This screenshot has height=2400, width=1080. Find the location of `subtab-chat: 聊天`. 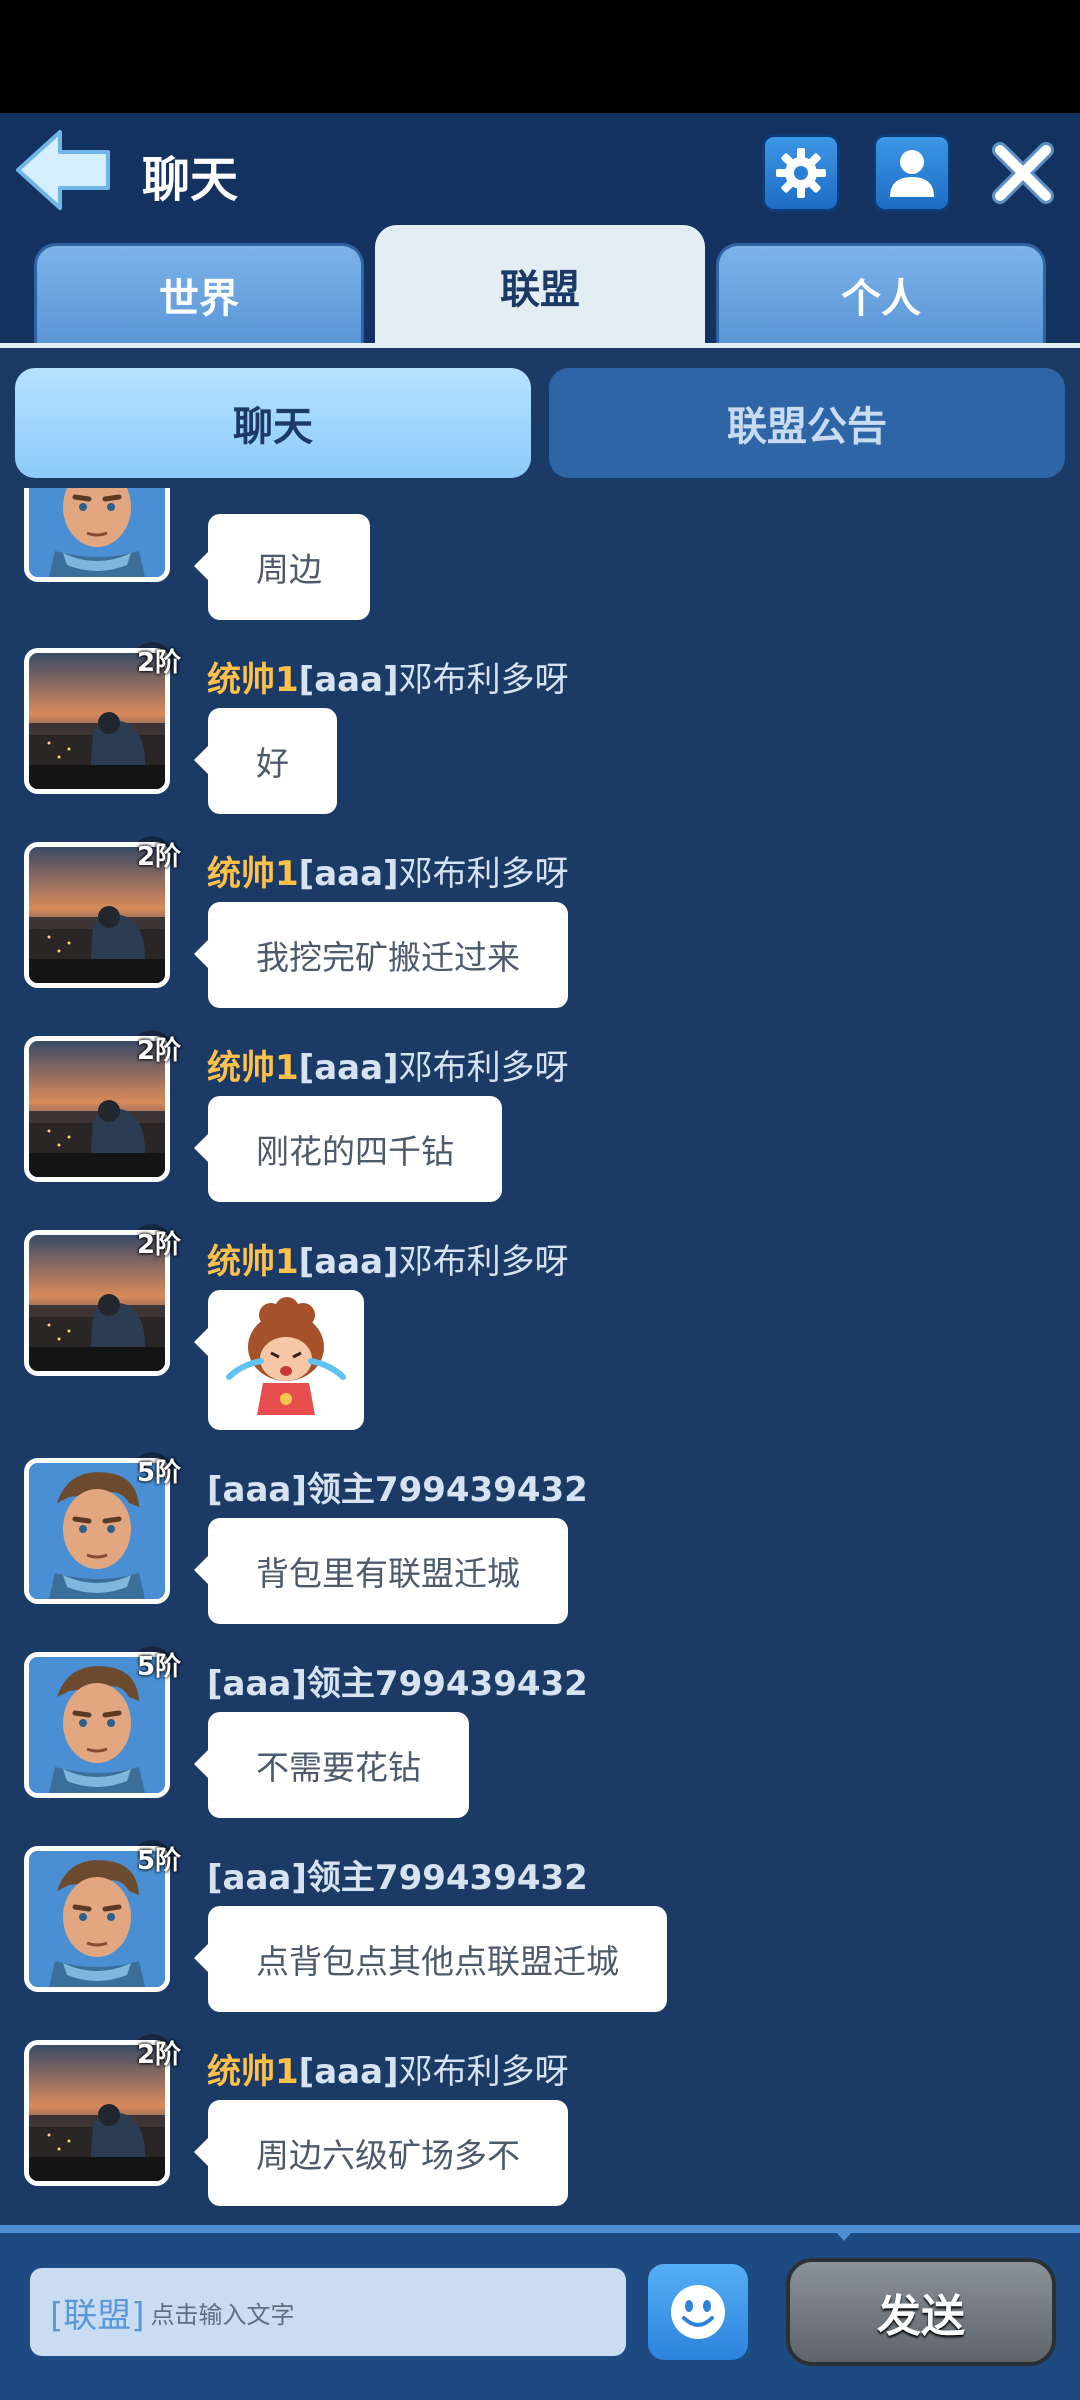

subtab-chat: 聊天 is located at coordinates (273, 423).